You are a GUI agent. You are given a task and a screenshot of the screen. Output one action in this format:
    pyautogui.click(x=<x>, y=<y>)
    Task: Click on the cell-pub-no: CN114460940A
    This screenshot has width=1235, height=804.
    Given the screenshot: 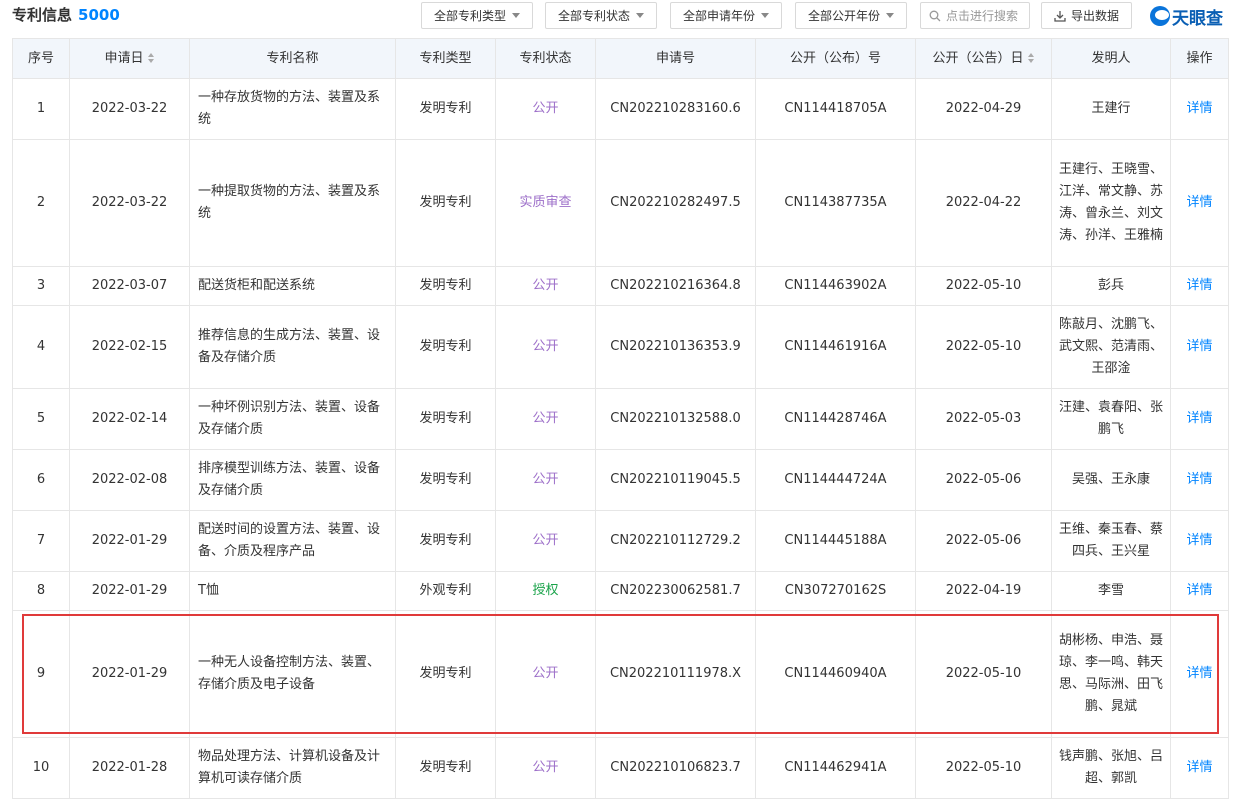 What is the action you would take?
    pyautogui.click(x=835, y=674)
    